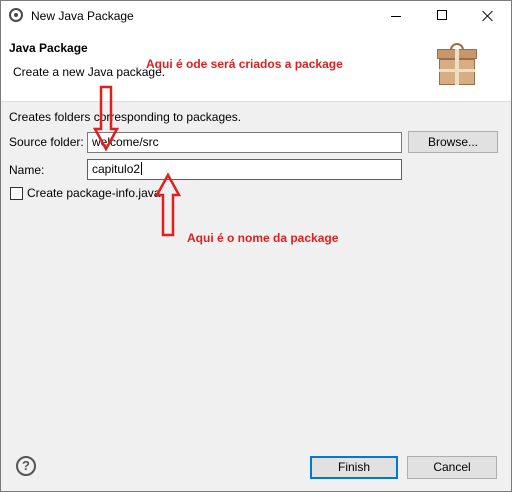 The width and height of the screenshot is (512, 492). What do you see at coordinates (396, 16) in the screenshot?
I see `minimize-button` at bounding box center [396, 16].